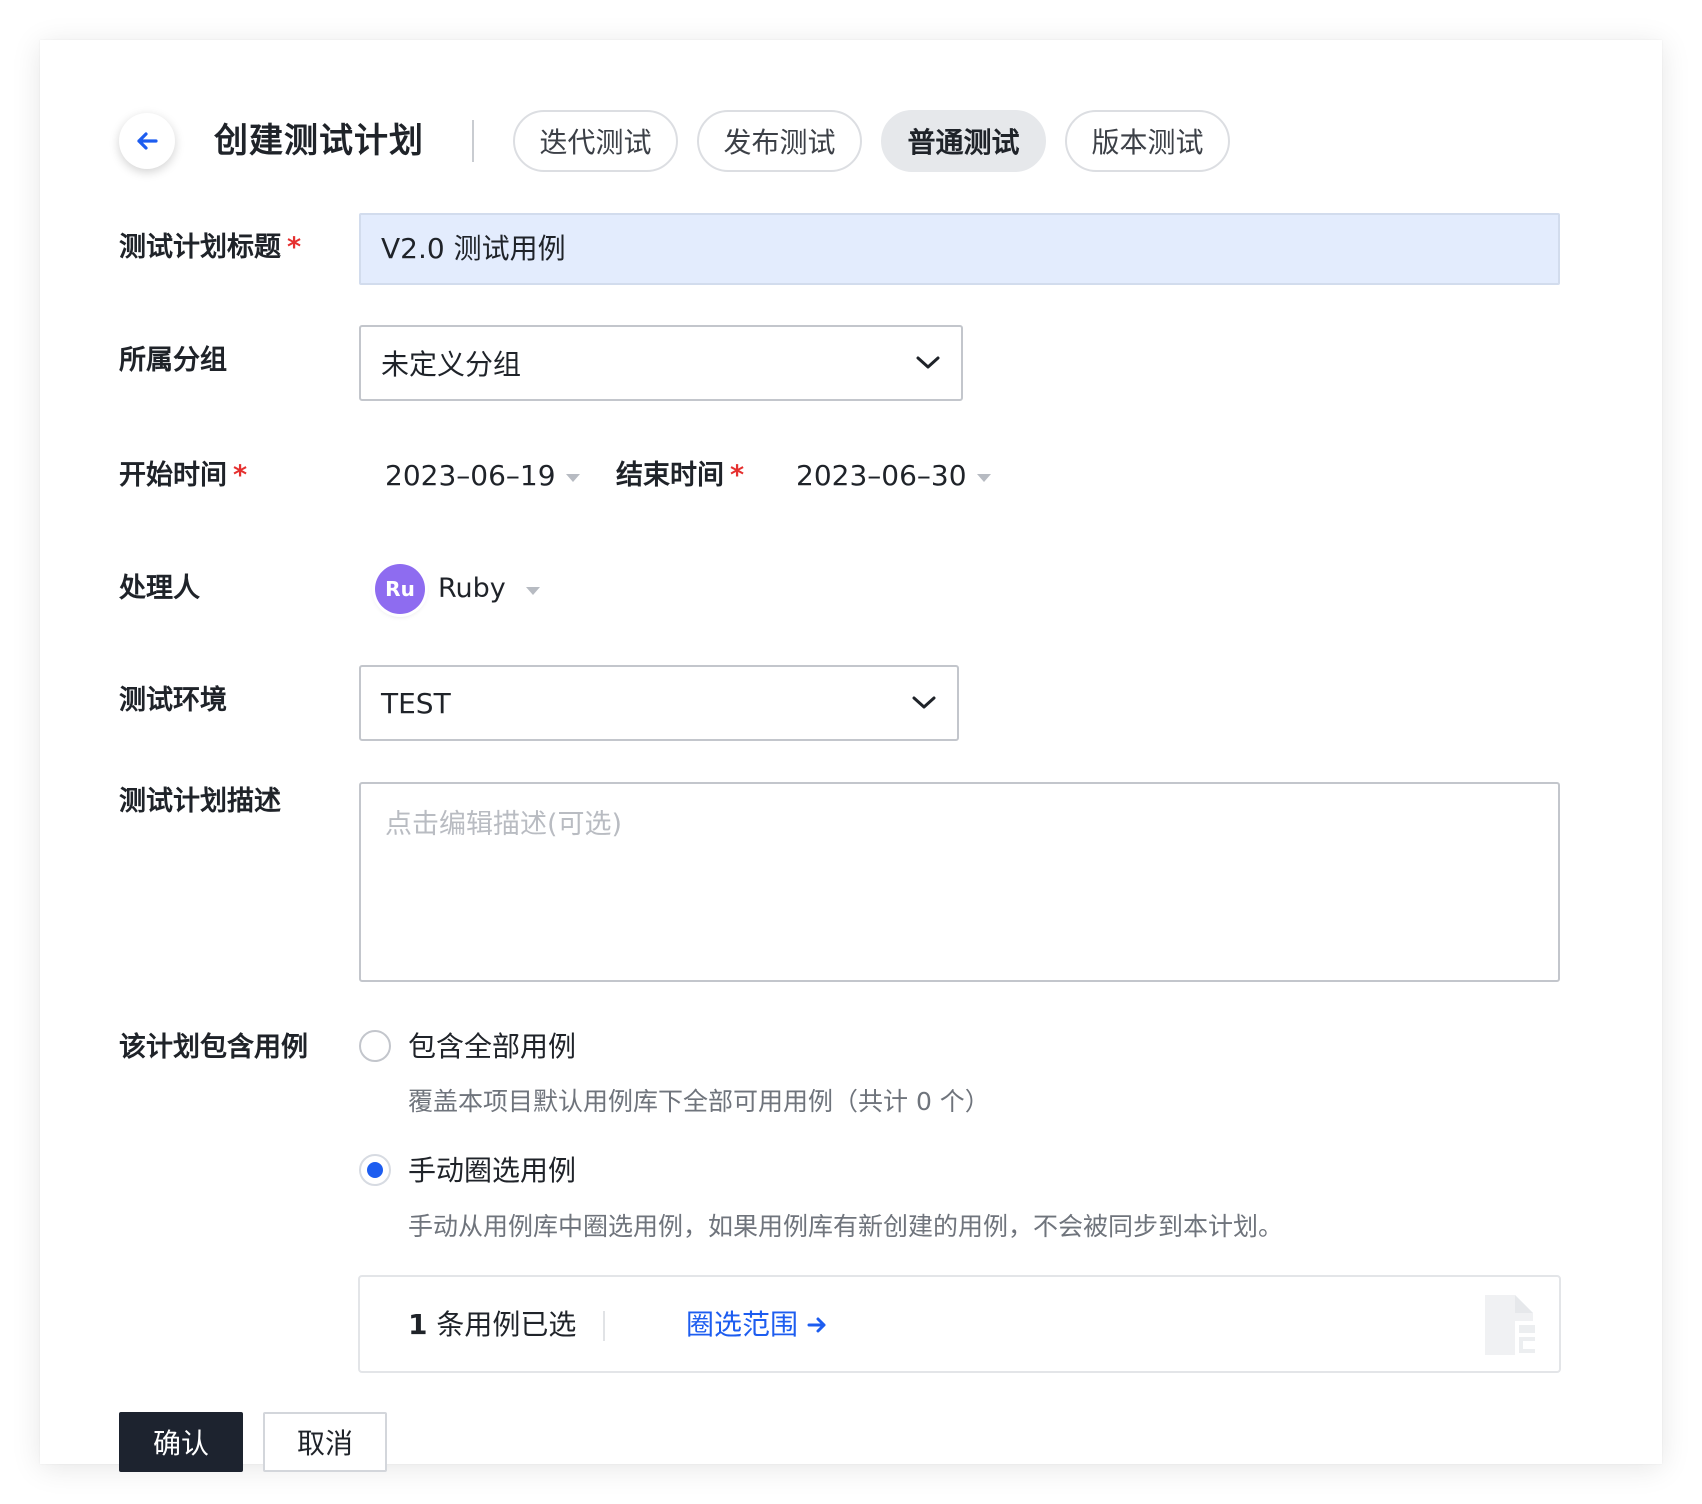  What do you see at coordinates (757, 1325) in the screenshot?
I see `select-scope-link: 圈选范围` at bounding box center [757, 1325].